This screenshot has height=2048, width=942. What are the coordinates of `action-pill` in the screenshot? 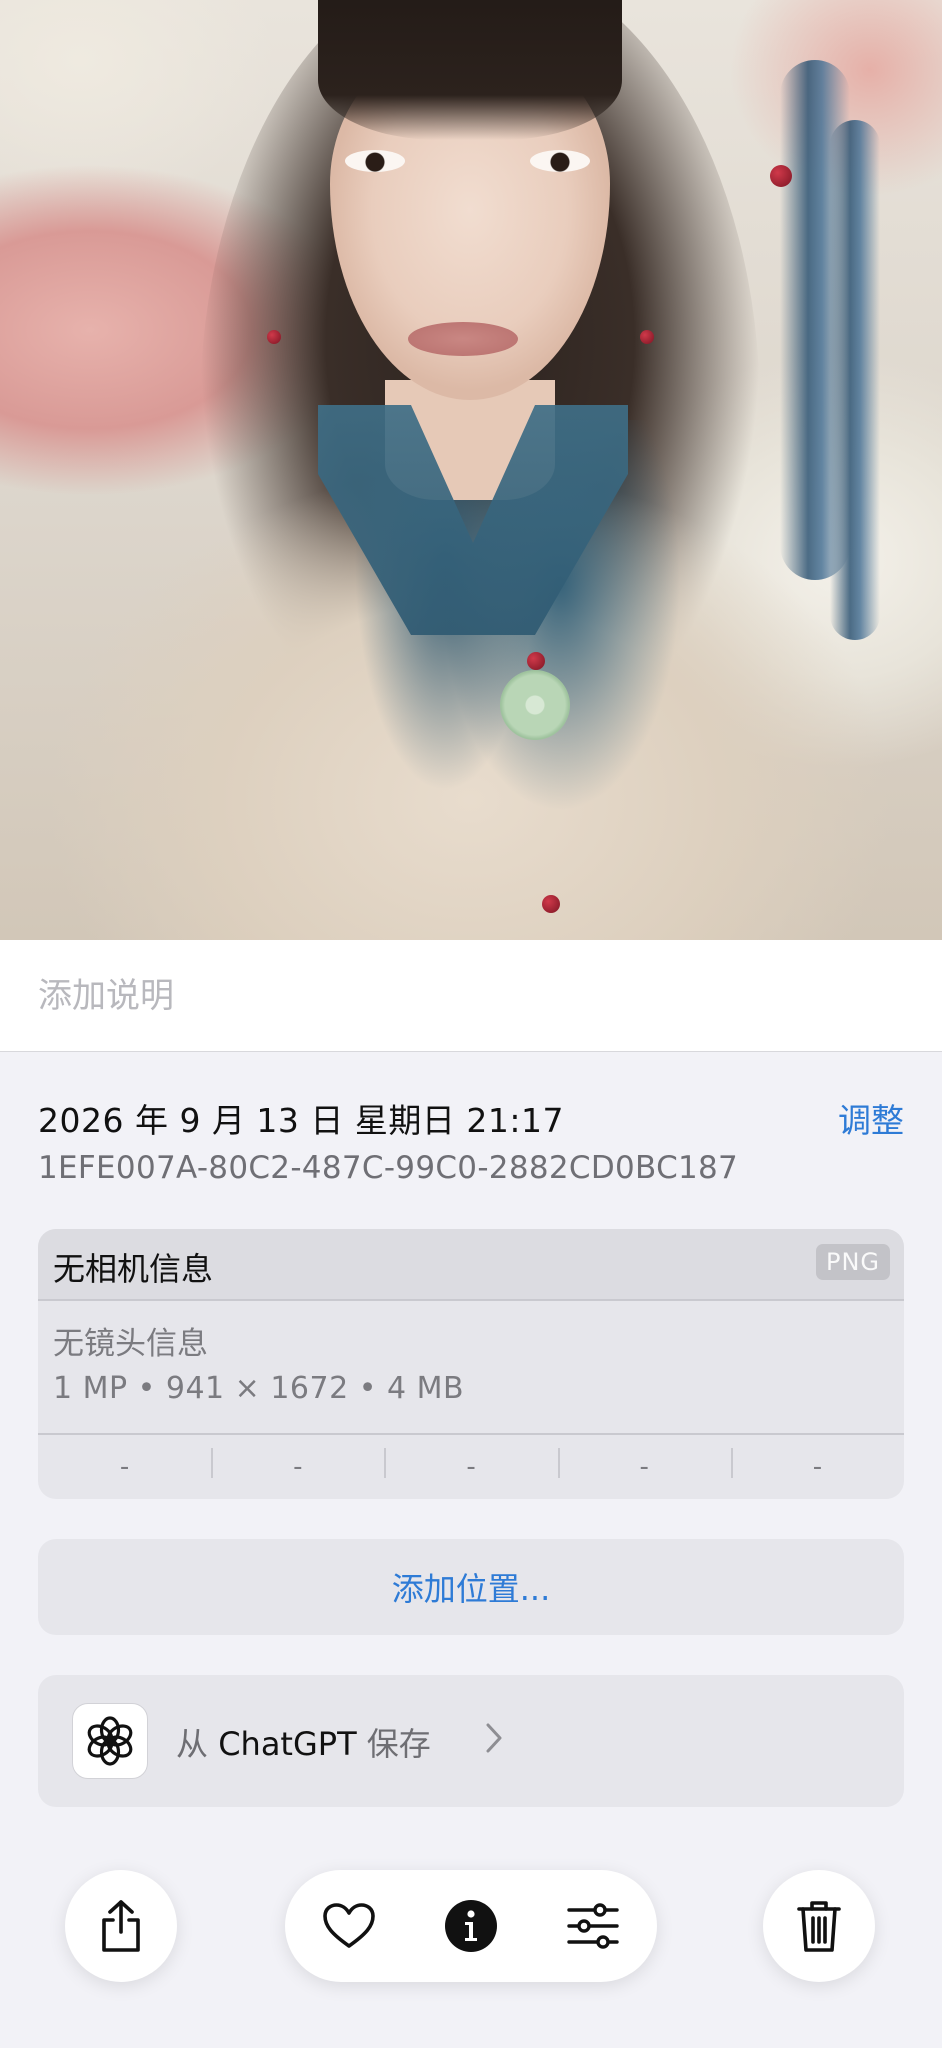 It's located at (471, 1926).